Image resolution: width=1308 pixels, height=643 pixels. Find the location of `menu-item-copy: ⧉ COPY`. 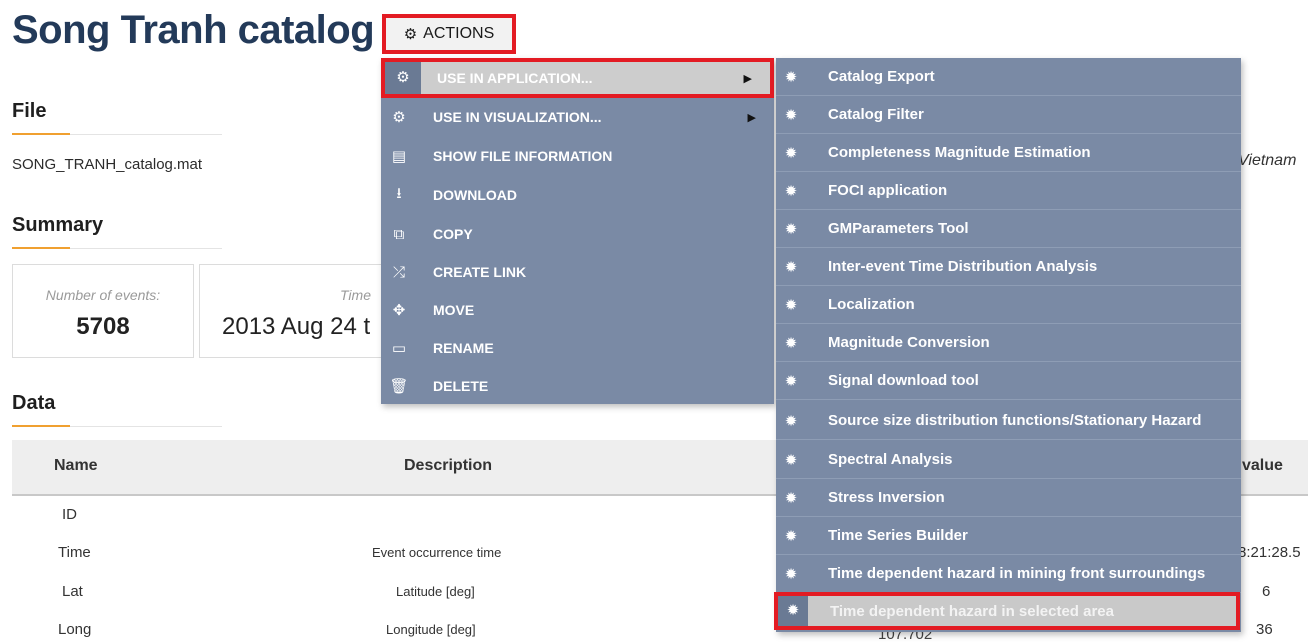

menu-item-copy: ⧉ COPY is located at coordinates (577, 234).